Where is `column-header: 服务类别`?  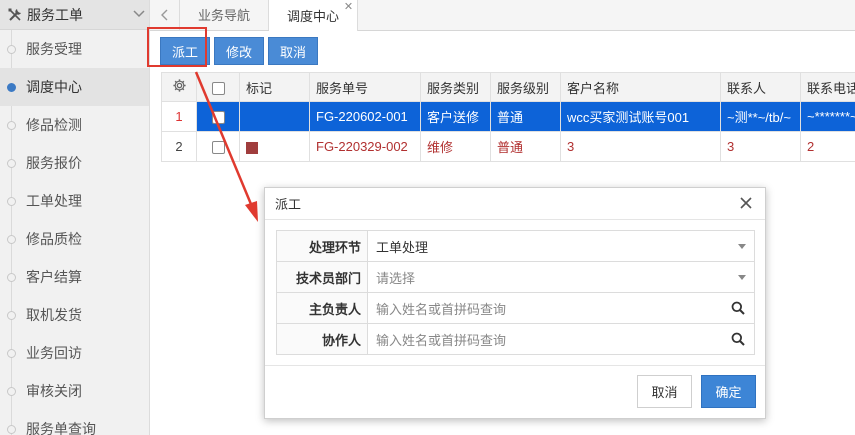
column-header: 服务类别 is located at coordinates (455, 87).